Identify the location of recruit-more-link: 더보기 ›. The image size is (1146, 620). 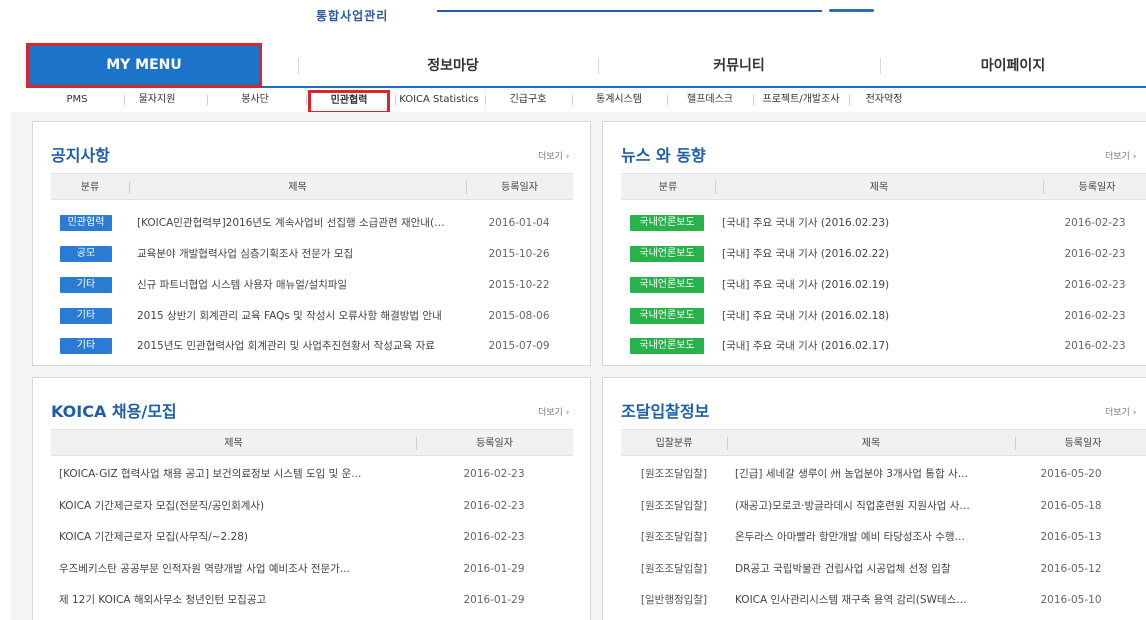
(553, 411).